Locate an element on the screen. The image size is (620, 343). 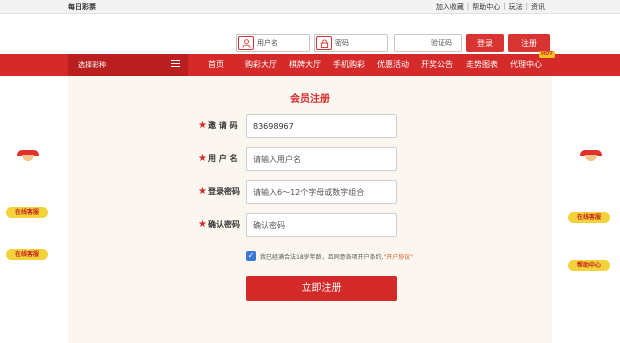
register-button: 注册 is located at coordinates (529, 43).